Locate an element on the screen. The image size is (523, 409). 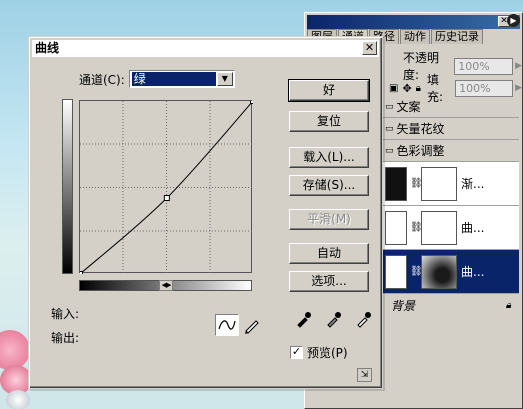
layer-group-name: 矢量花纹 is located at coordinates (420, 129).